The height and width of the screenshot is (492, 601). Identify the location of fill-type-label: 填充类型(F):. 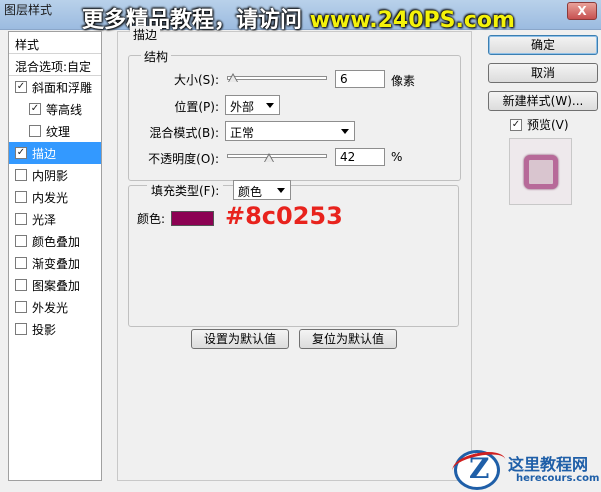
(185, 190).